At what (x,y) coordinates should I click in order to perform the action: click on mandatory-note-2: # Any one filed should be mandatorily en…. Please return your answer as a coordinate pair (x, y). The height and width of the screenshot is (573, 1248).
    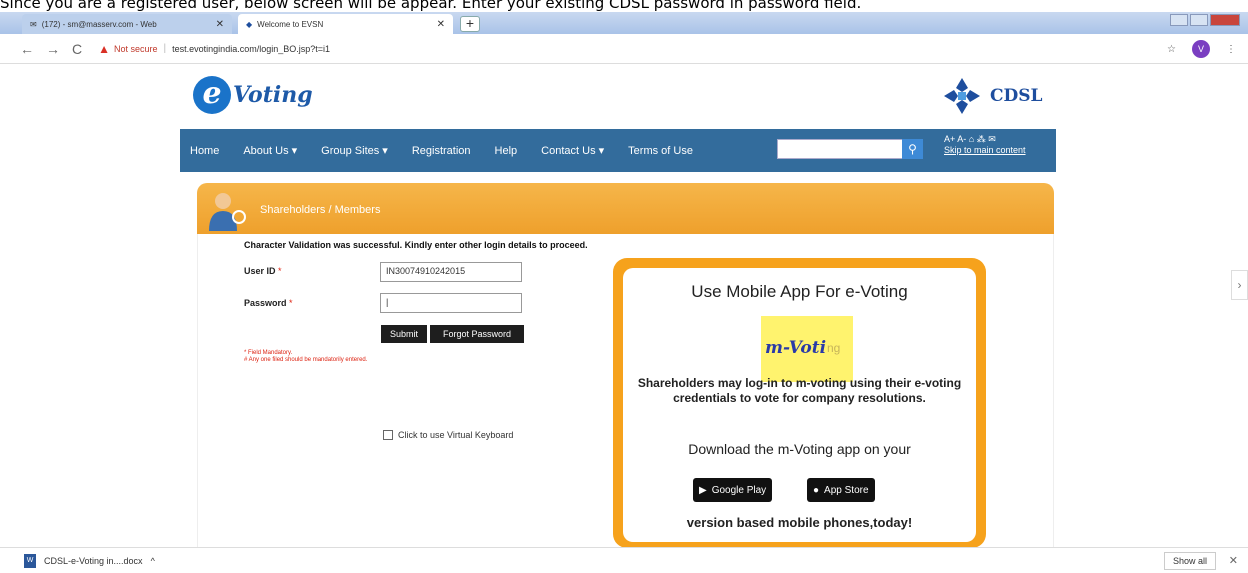
    Looking at the image, I should click on (306, 360).